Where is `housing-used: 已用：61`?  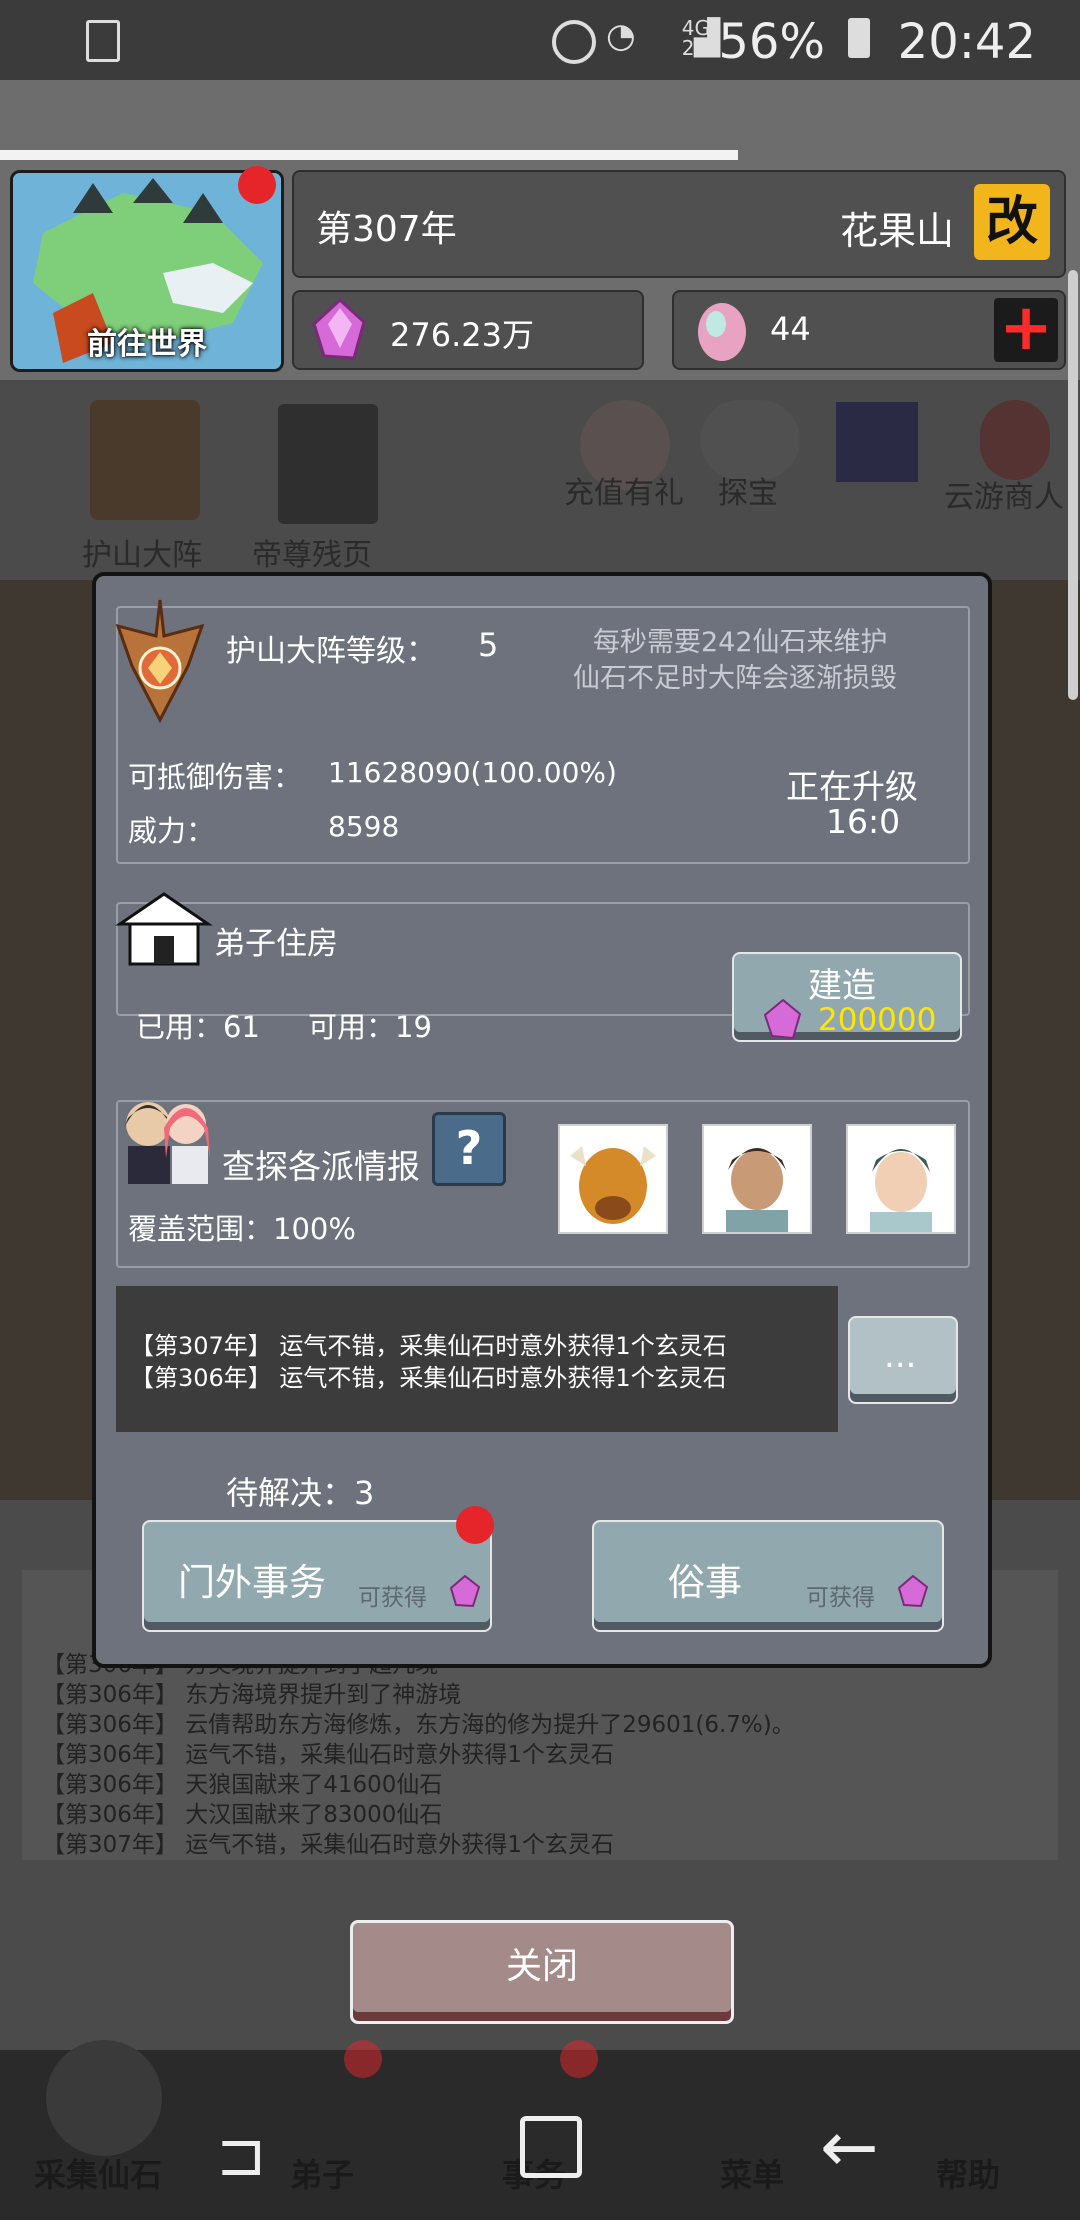 housing-used: 已用：61 is located at coordinates (198, 1027).